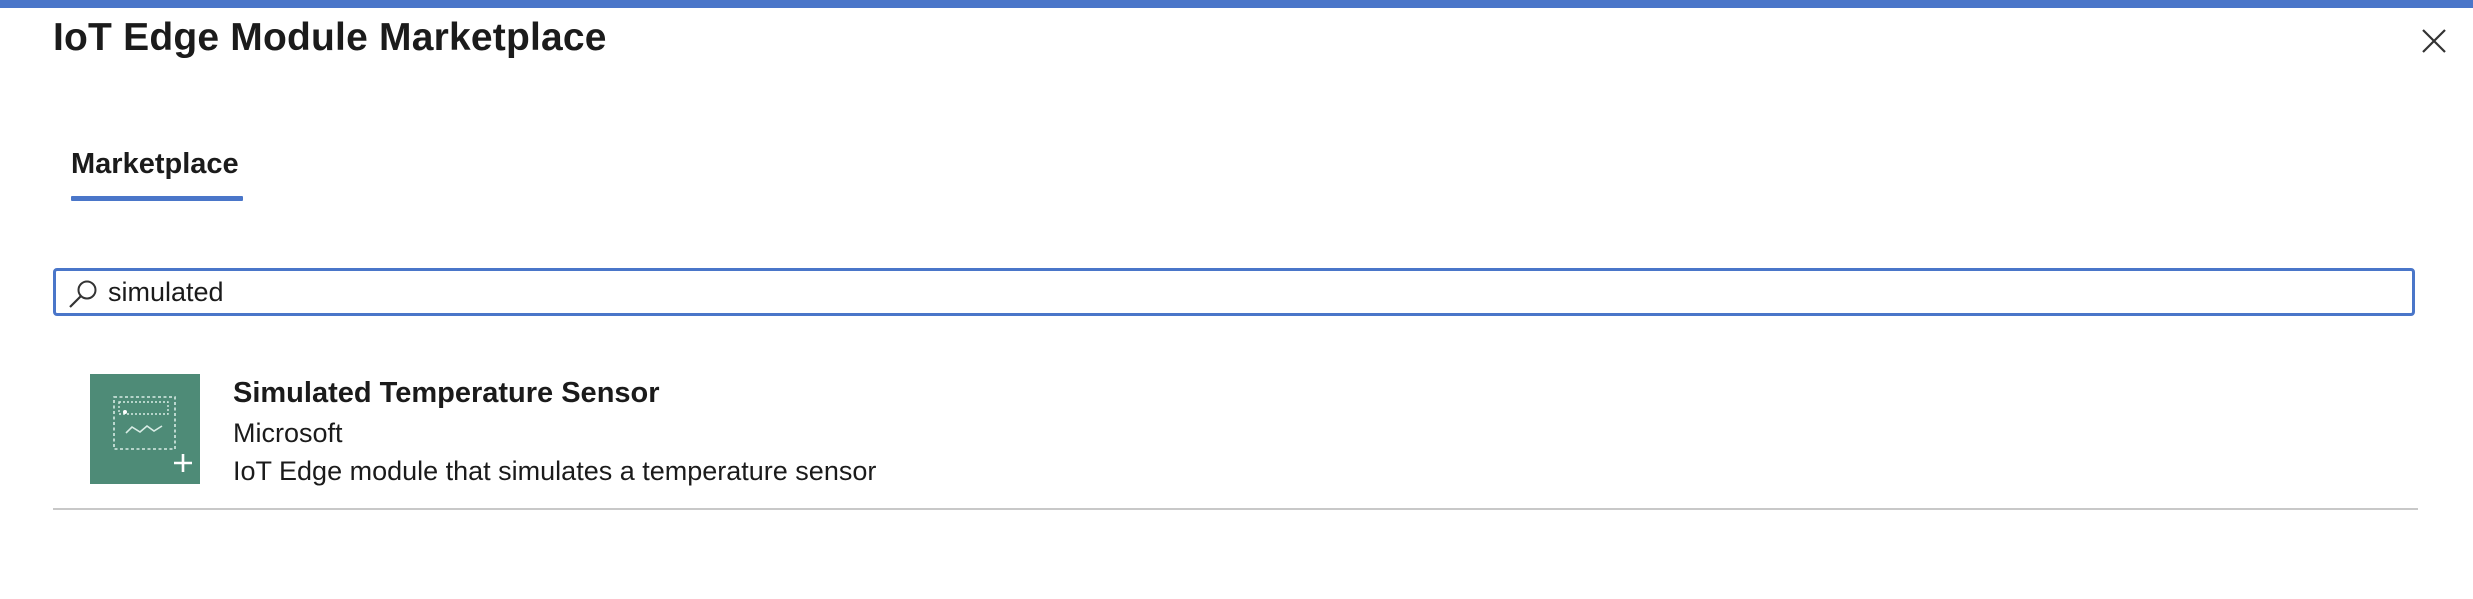 The height and width of the screenshot is (599, 2473). What do you see at coordinates (288, 433) in the screenshot?
I see `result-publisher: Microsoft` at bounding box center [288, 433].